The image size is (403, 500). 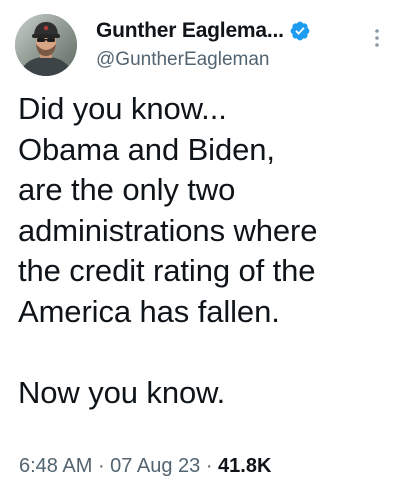 I want to click on tweet-date: 07 Aug 23, so click(x=155, y=466).